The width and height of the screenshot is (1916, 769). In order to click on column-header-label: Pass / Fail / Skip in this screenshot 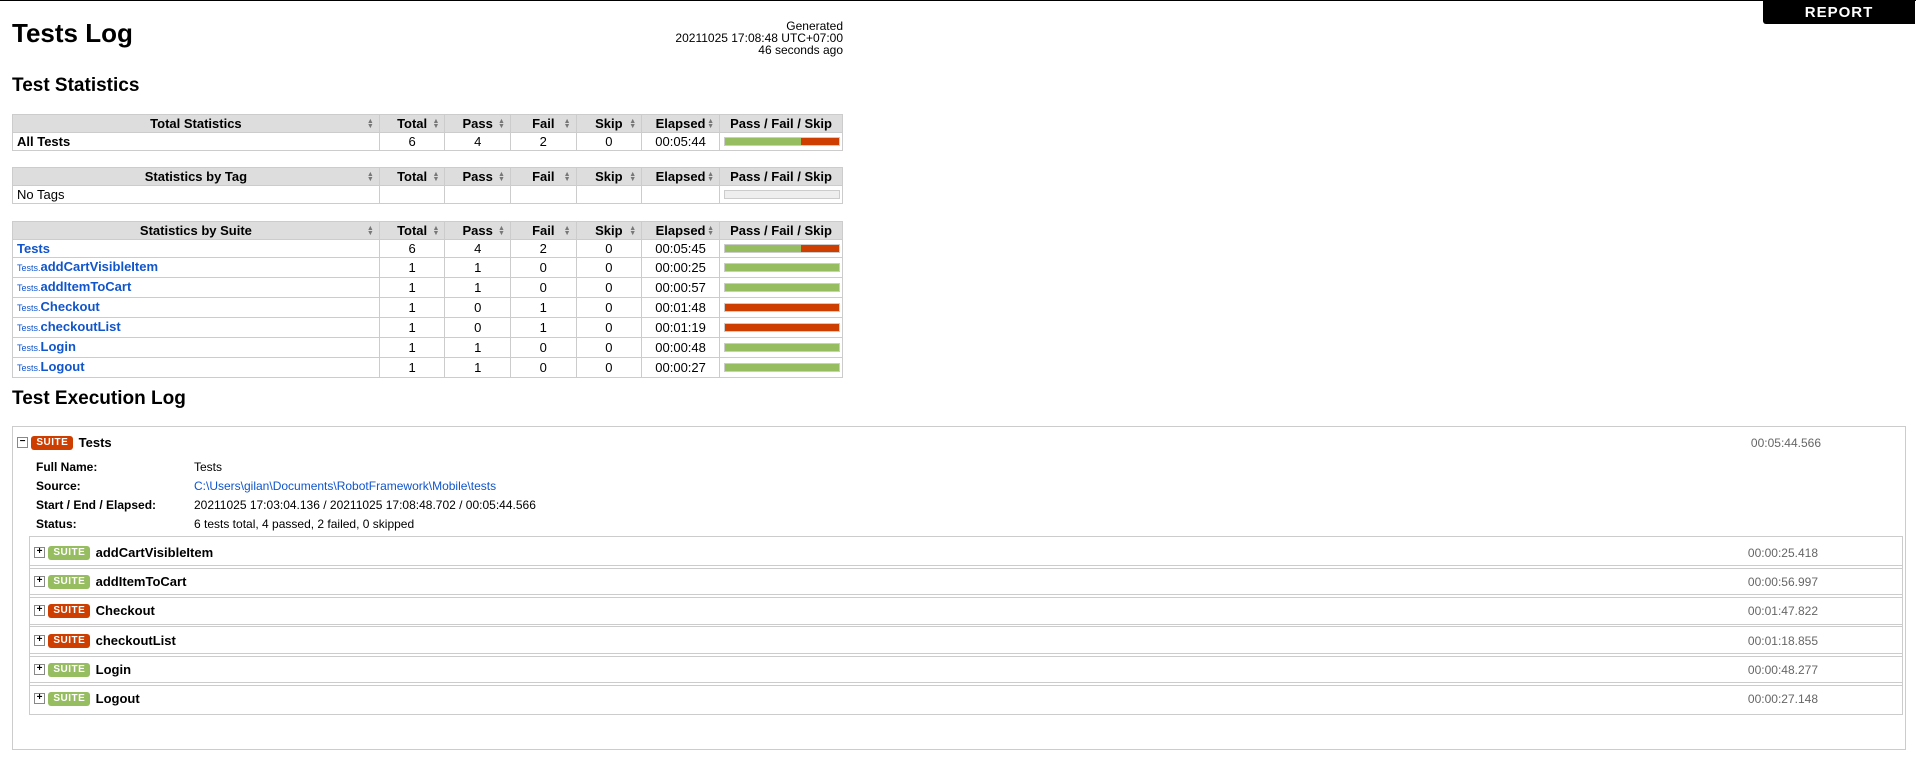, I will do `click(781, 176)`.